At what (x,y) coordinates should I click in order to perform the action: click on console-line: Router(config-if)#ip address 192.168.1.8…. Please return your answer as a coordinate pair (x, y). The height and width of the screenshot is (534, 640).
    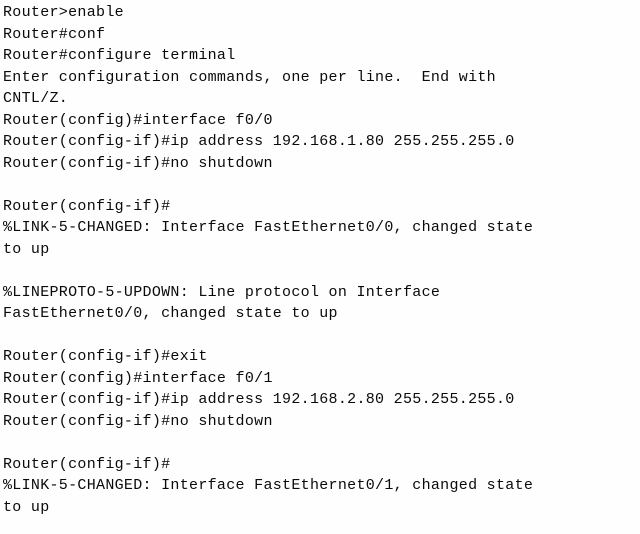
    Looking at the image, I should click on (259, 141).